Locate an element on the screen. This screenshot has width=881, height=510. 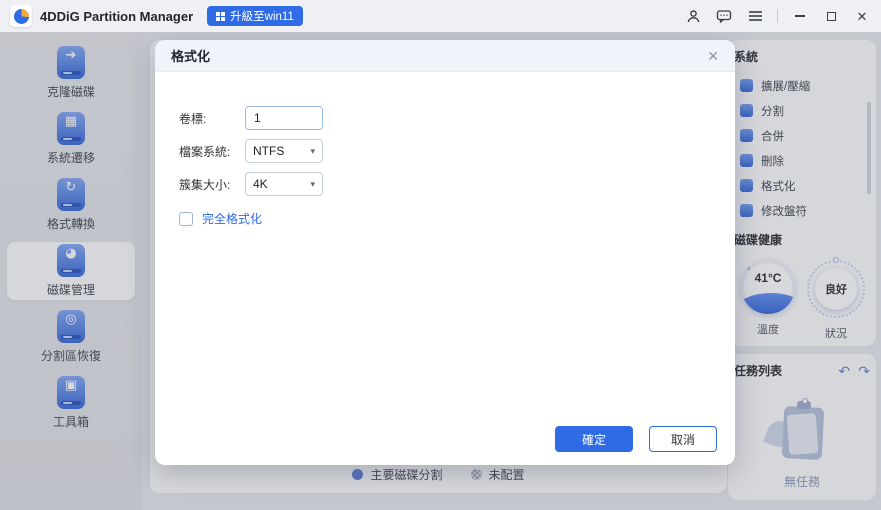
minimize-icon is located at coordinates (800, 16).